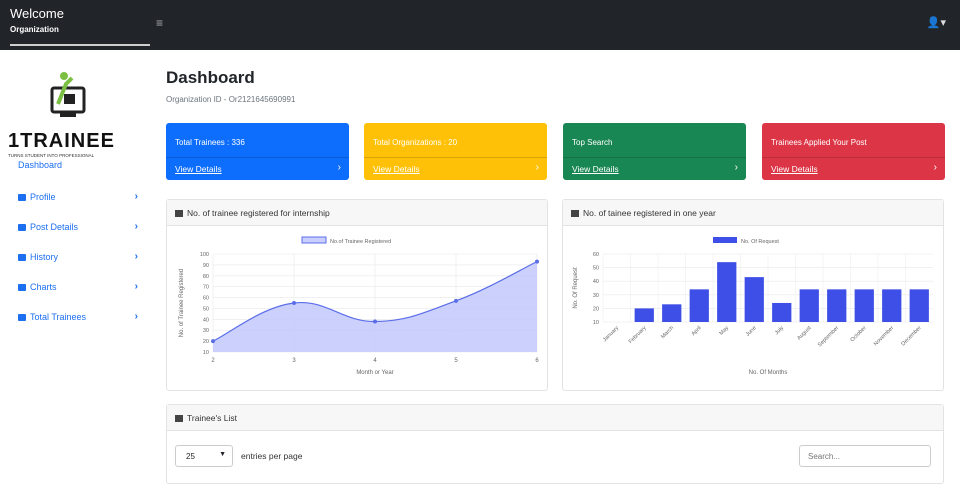  Describe the element at coordinates (884, 336) in the screenshot. I see `x-tick-label: November` at that location.